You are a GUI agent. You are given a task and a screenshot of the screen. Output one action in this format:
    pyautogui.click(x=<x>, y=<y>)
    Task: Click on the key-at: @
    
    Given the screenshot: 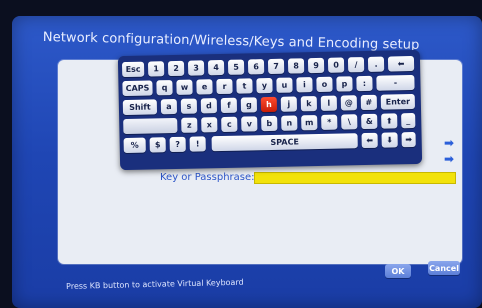 What is the action you would take?
    pyautogui.click(x=349, y=103)
    